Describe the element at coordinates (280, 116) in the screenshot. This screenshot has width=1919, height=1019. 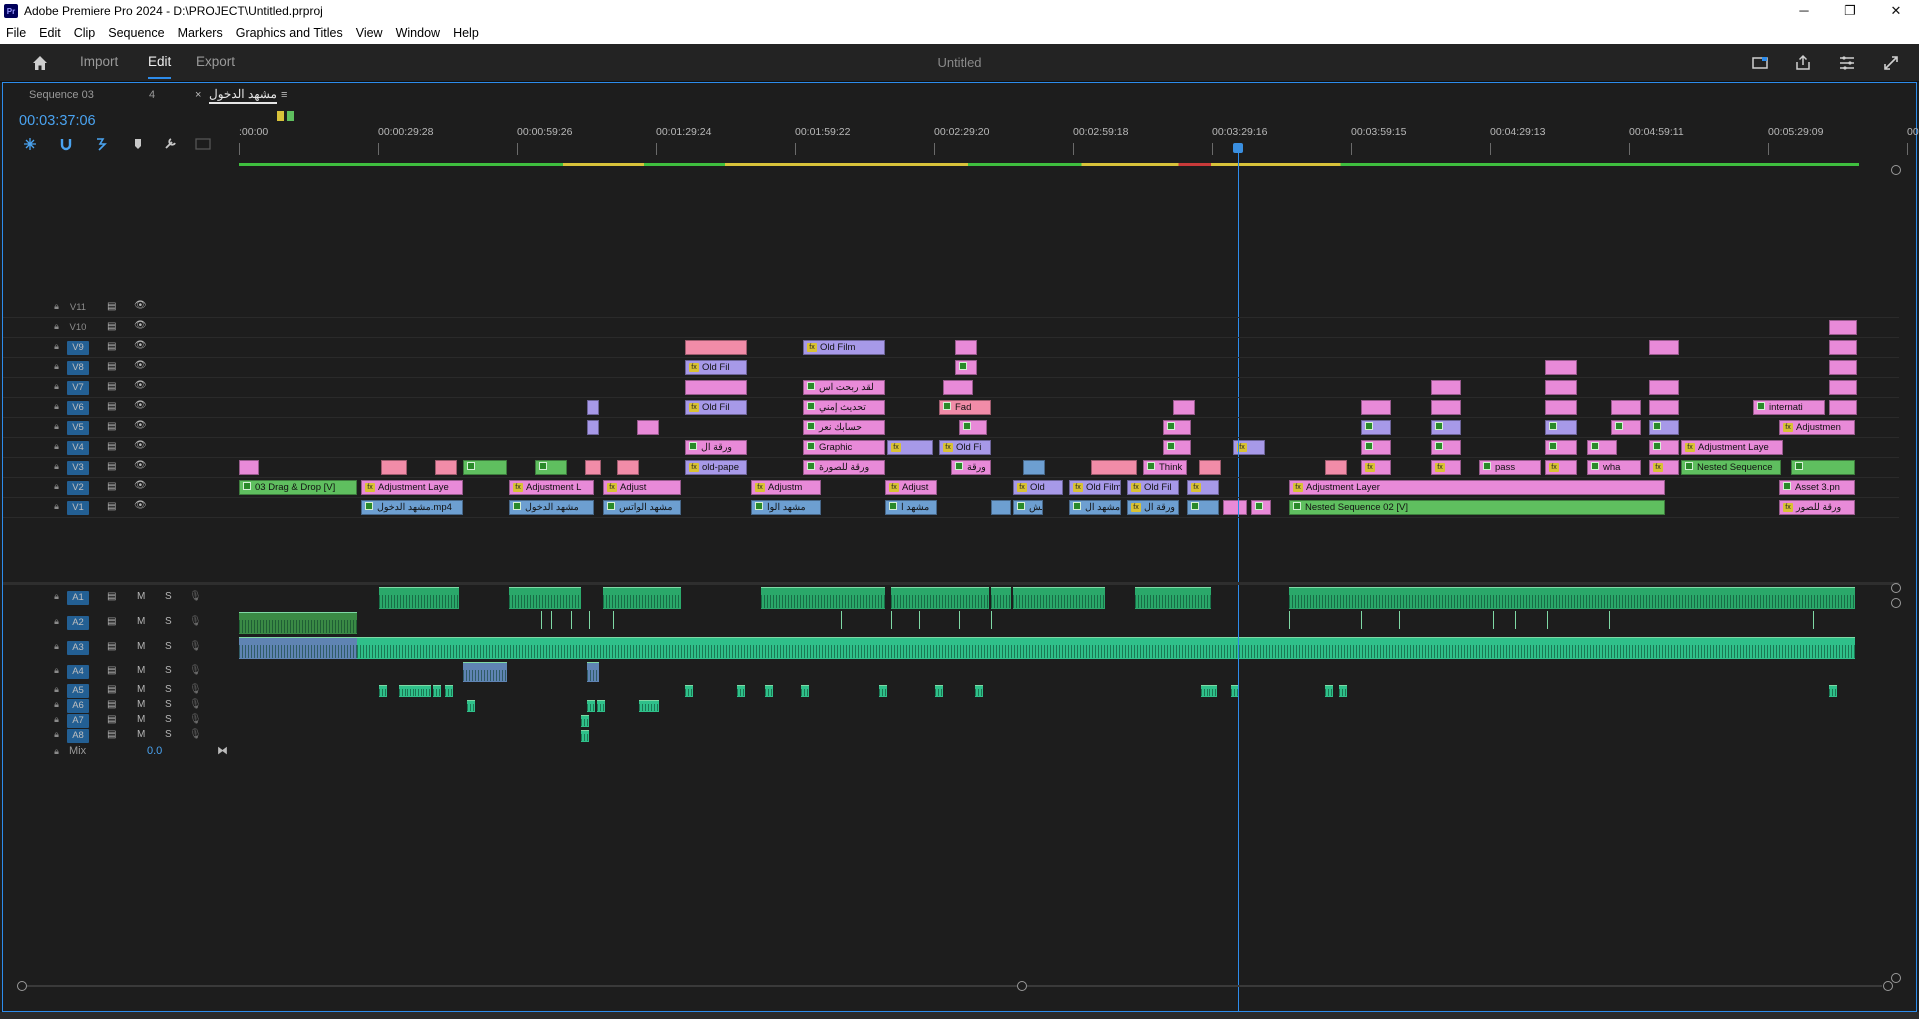
I see `sequence-marker` at that location.